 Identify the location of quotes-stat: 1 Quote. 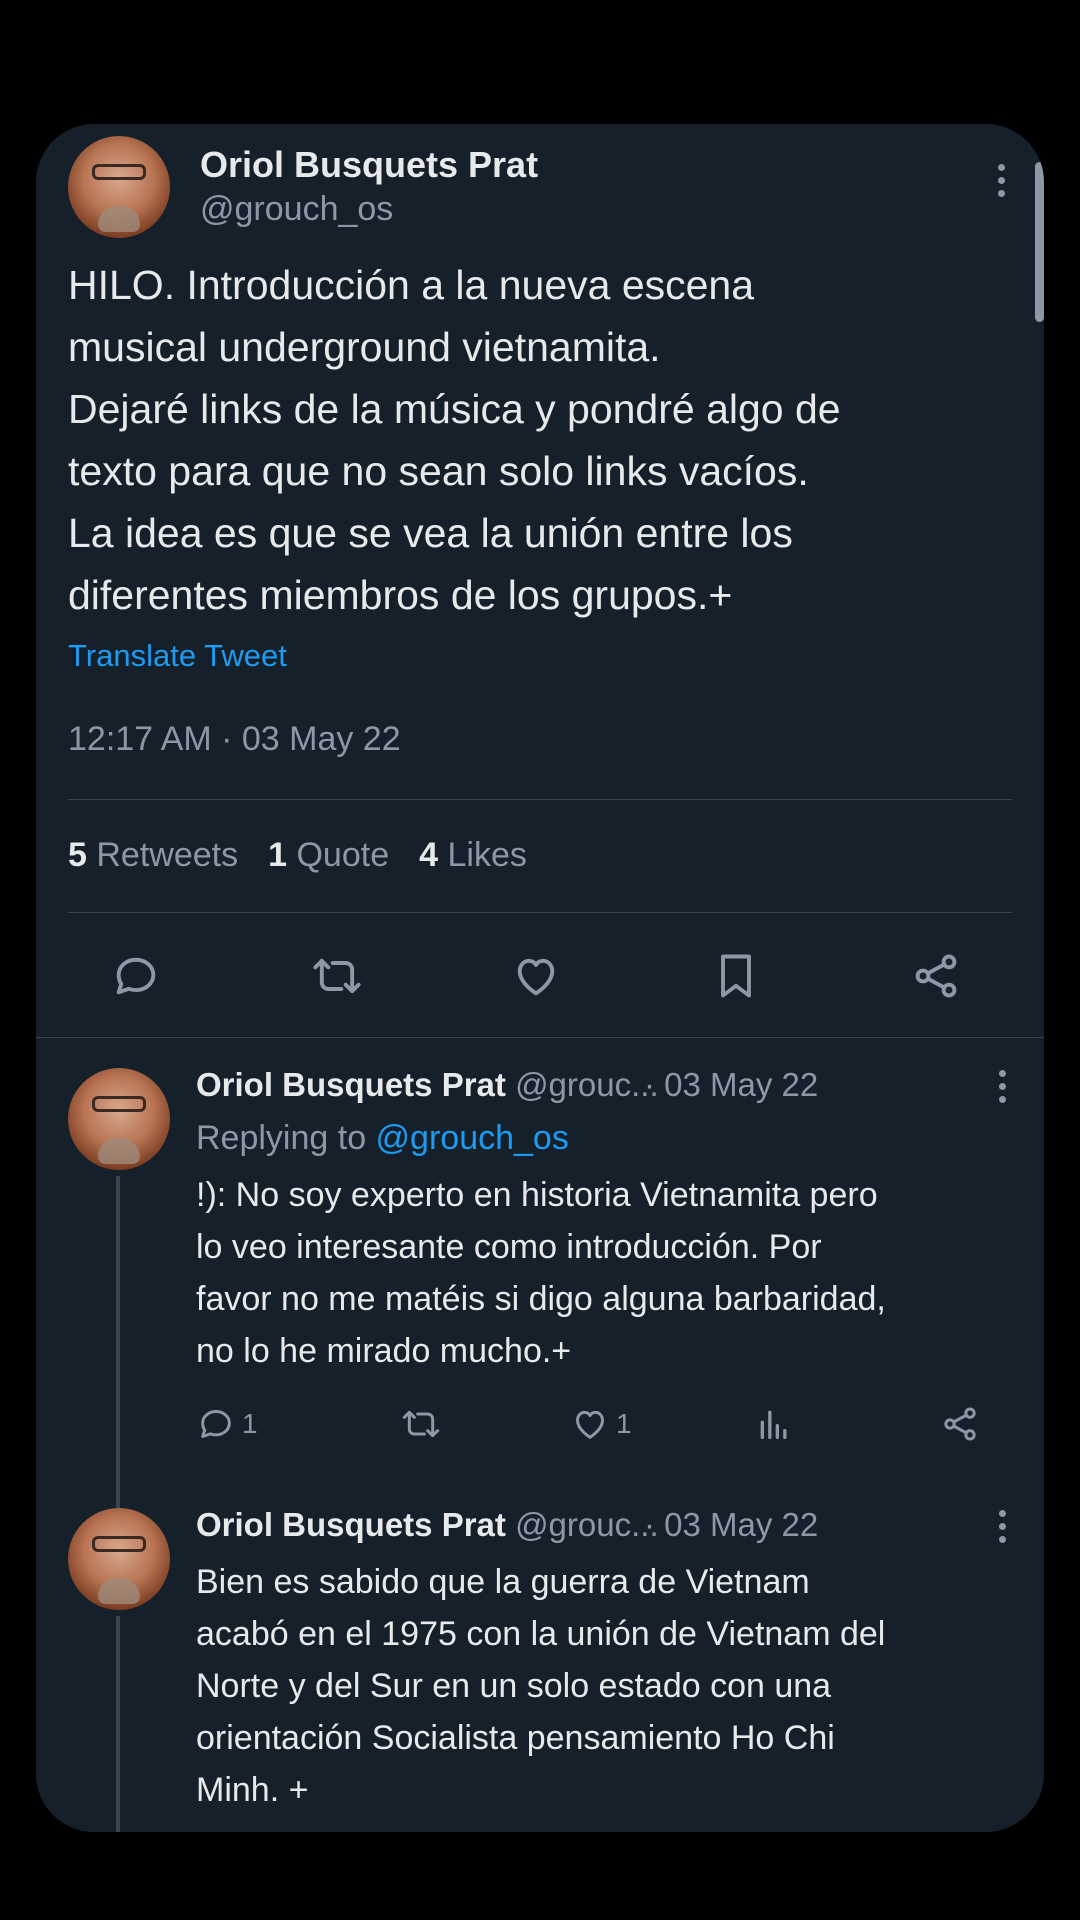
(328, 855).